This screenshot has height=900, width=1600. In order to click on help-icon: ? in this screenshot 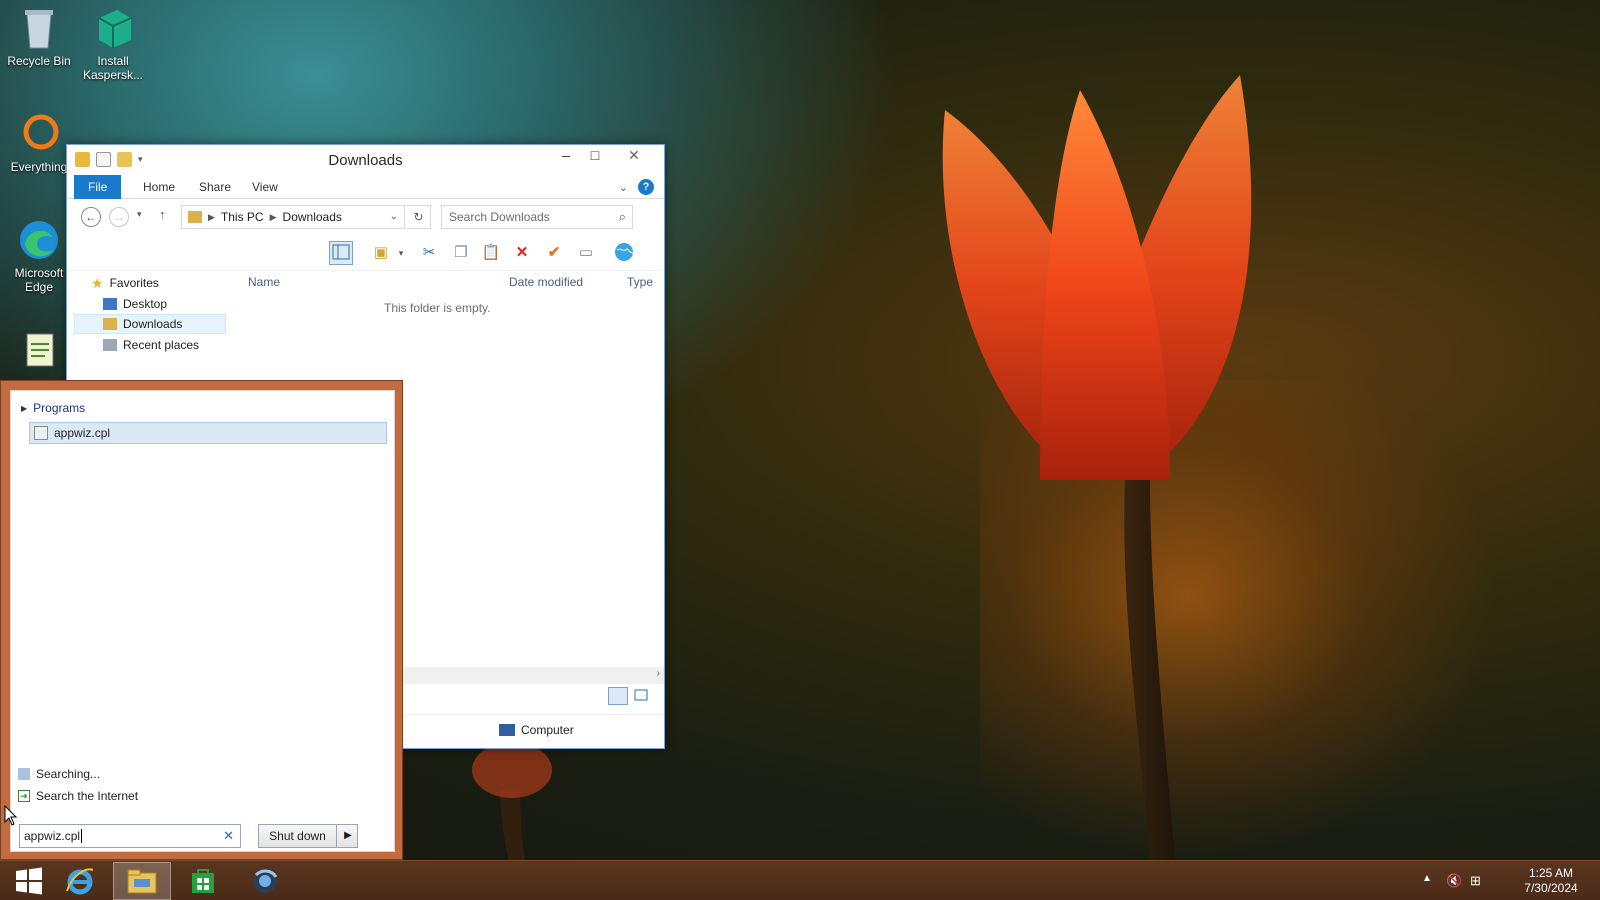, I will do `click(646, 187)`.